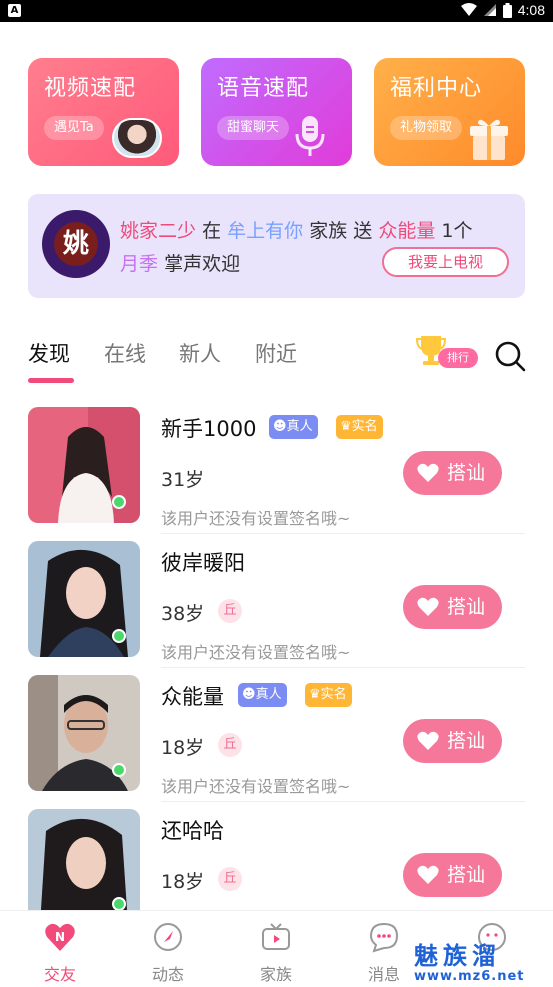 The width and height of the screenshot is (553, 987). I want to click on gift-count: 1个, so click(457, 231).